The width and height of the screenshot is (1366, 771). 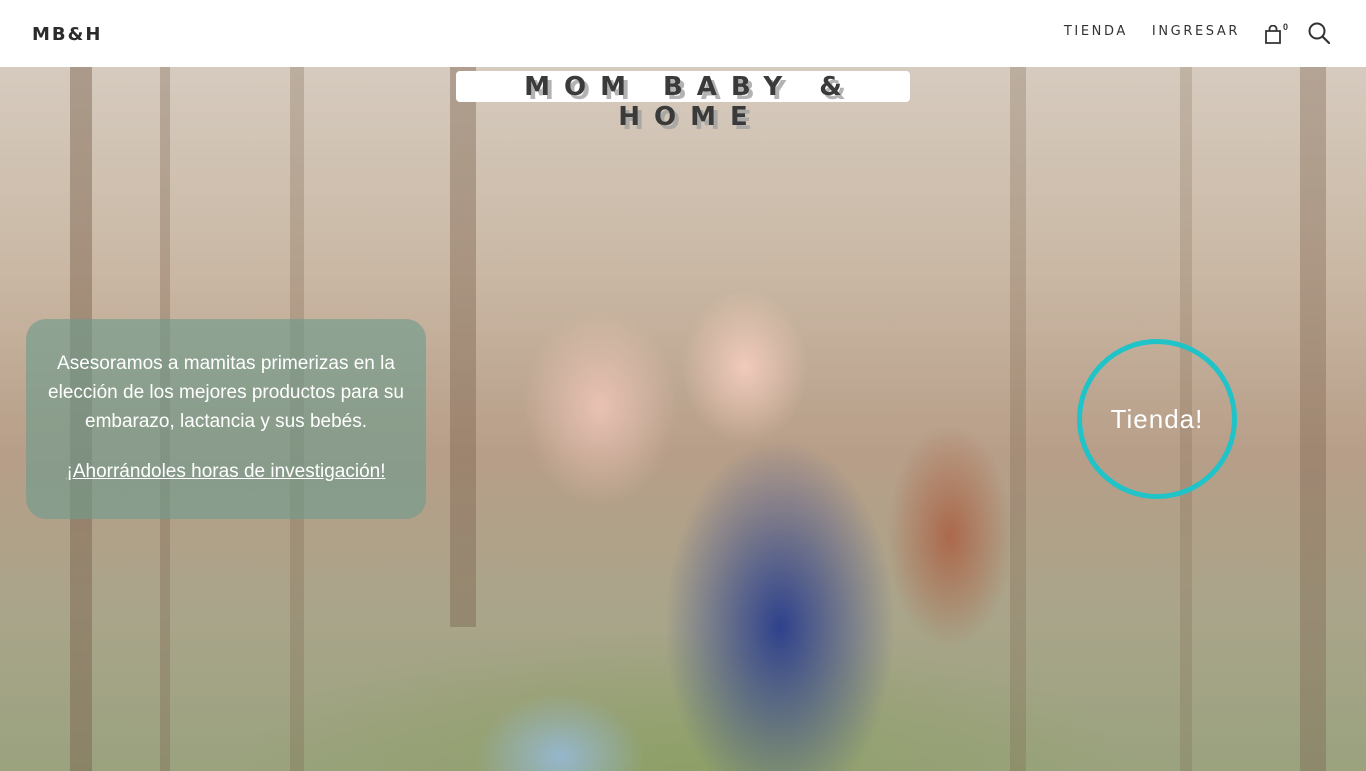 I want to click on site-header: MB&H TIENDA INGRESAR 0, so click(x=683, y=33).